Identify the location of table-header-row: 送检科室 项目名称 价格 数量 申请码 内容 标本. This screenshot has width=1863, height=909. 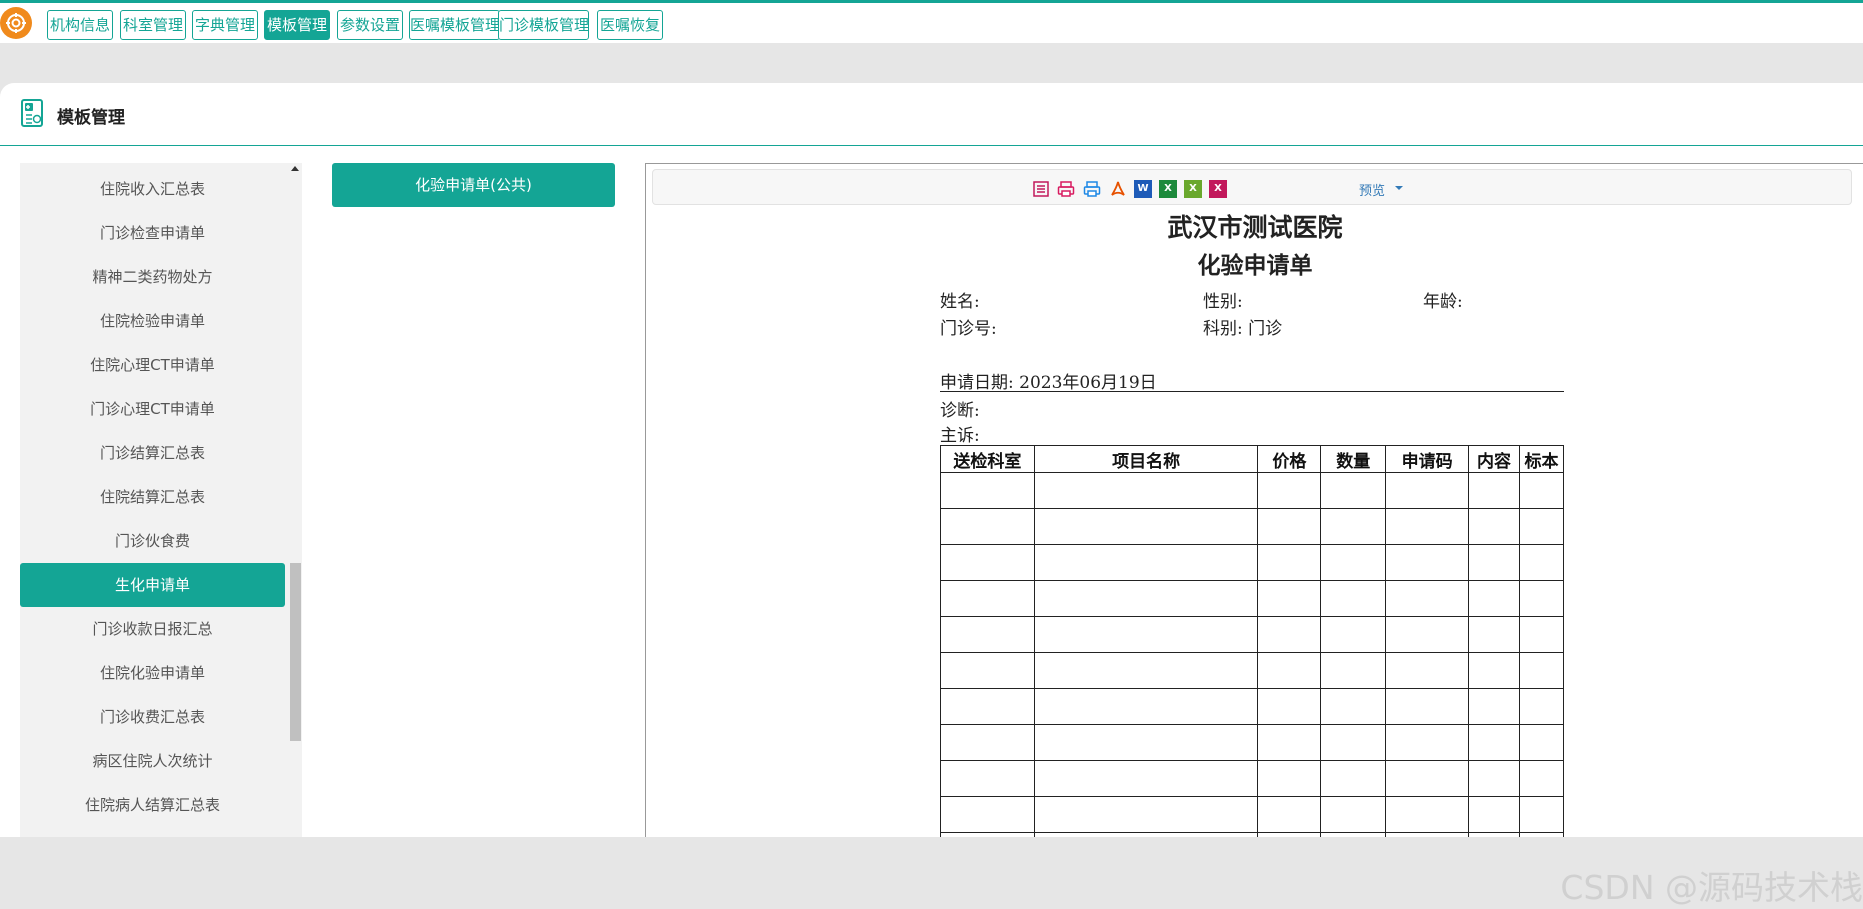
(1252, 459).